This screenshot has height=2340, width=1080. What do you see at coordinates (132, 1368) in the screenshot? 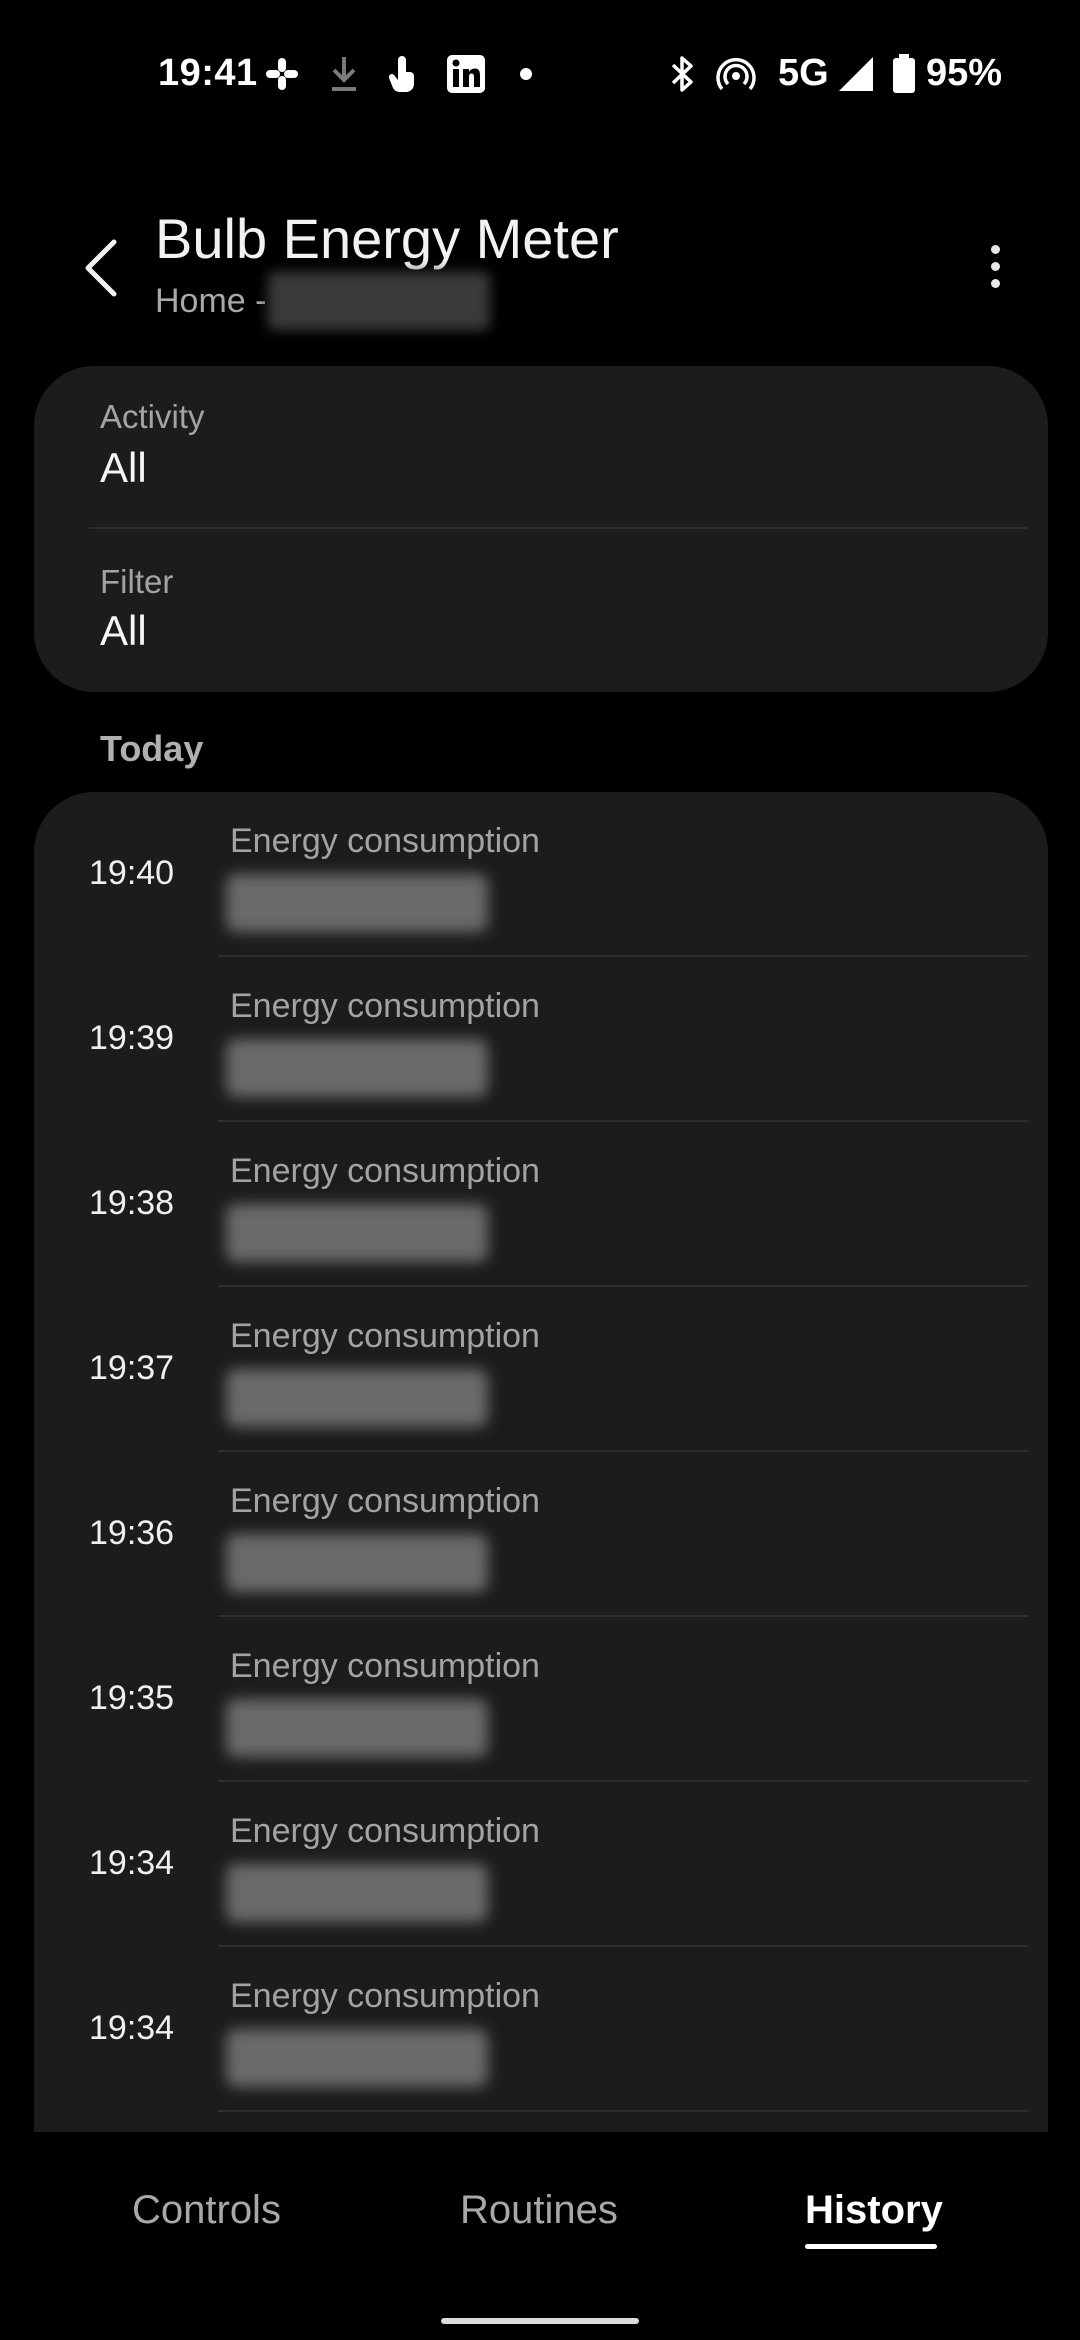
I see `history-time: 19:37` at bounding box center [132, 1368].